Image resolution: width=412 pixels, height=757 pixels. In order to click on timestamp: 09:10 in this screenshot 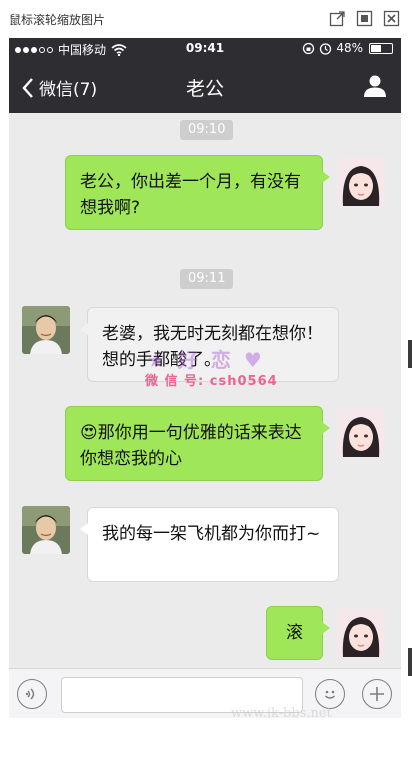, I will do `click(207, 130)`.